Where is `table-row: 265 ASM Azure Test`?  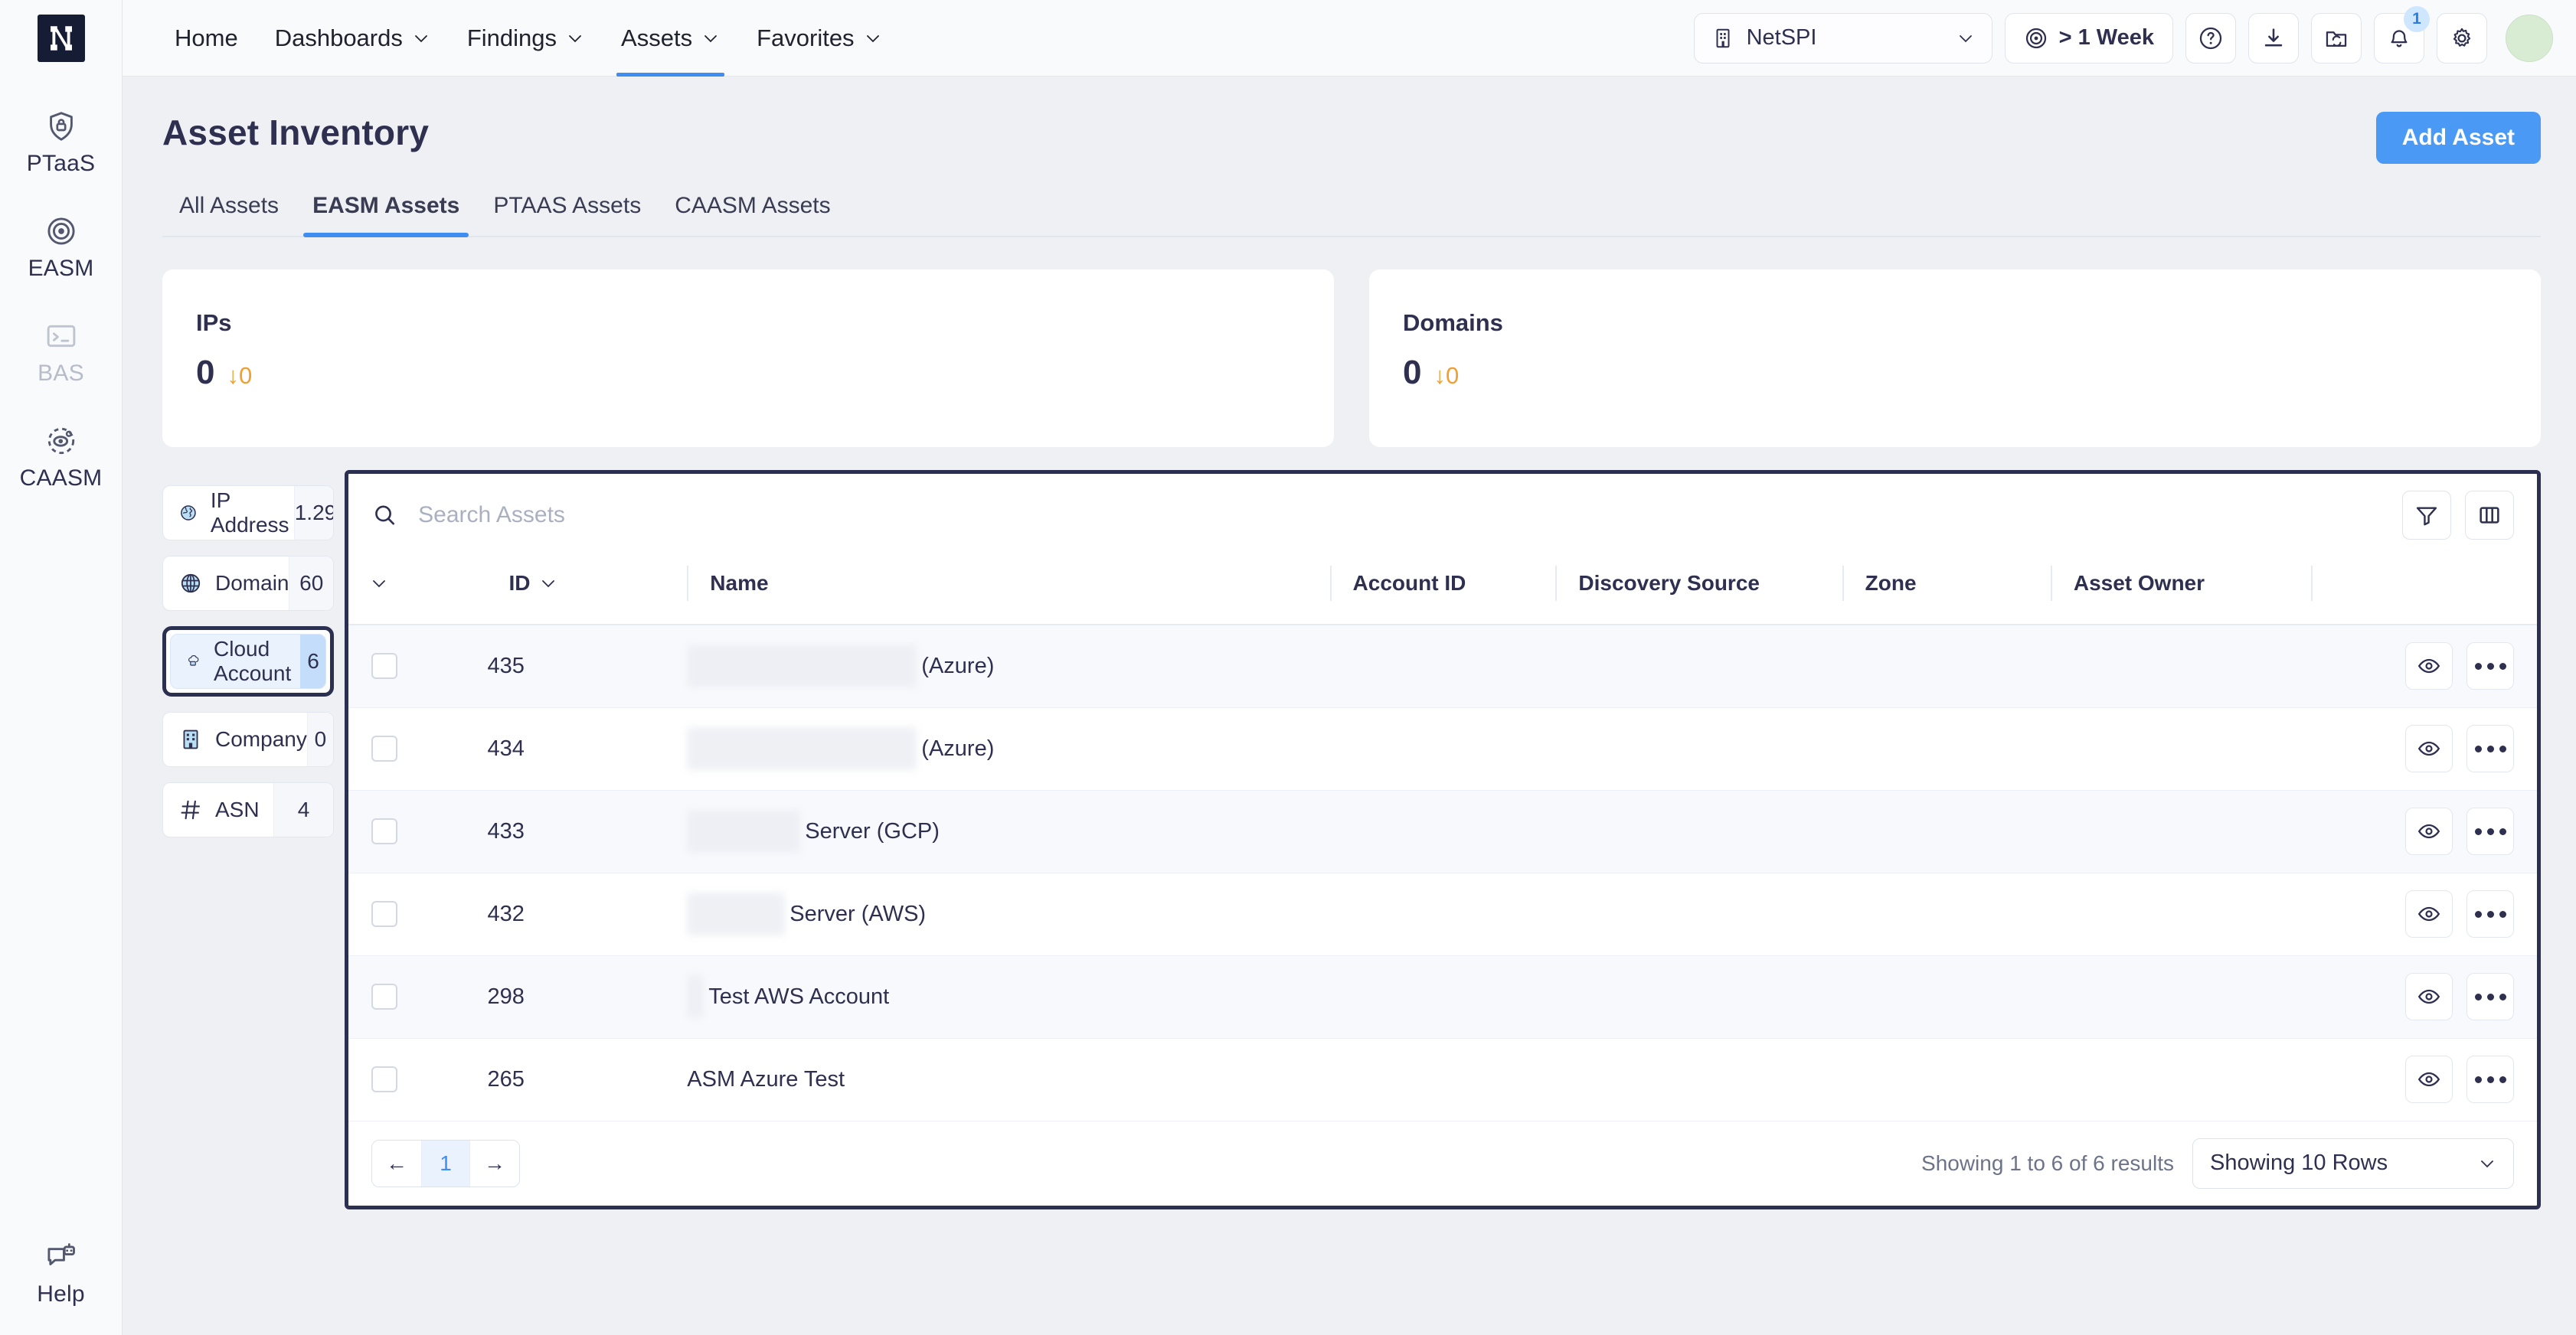 table-row: 265 ASM Azure Test is located at coordinates (1442, 1079).